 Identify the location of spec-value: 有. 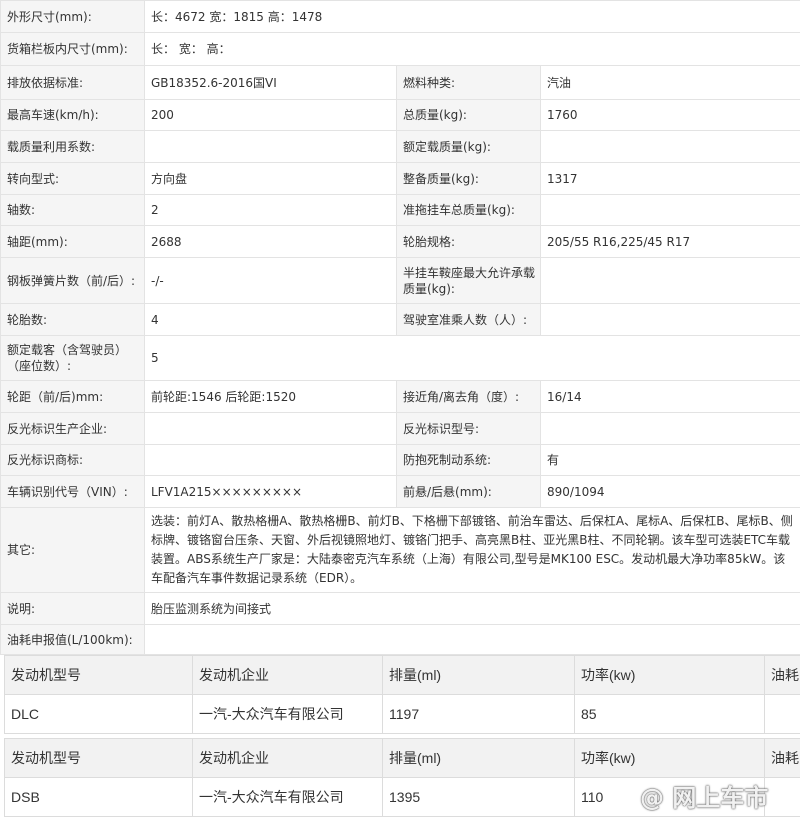
(669, 460).